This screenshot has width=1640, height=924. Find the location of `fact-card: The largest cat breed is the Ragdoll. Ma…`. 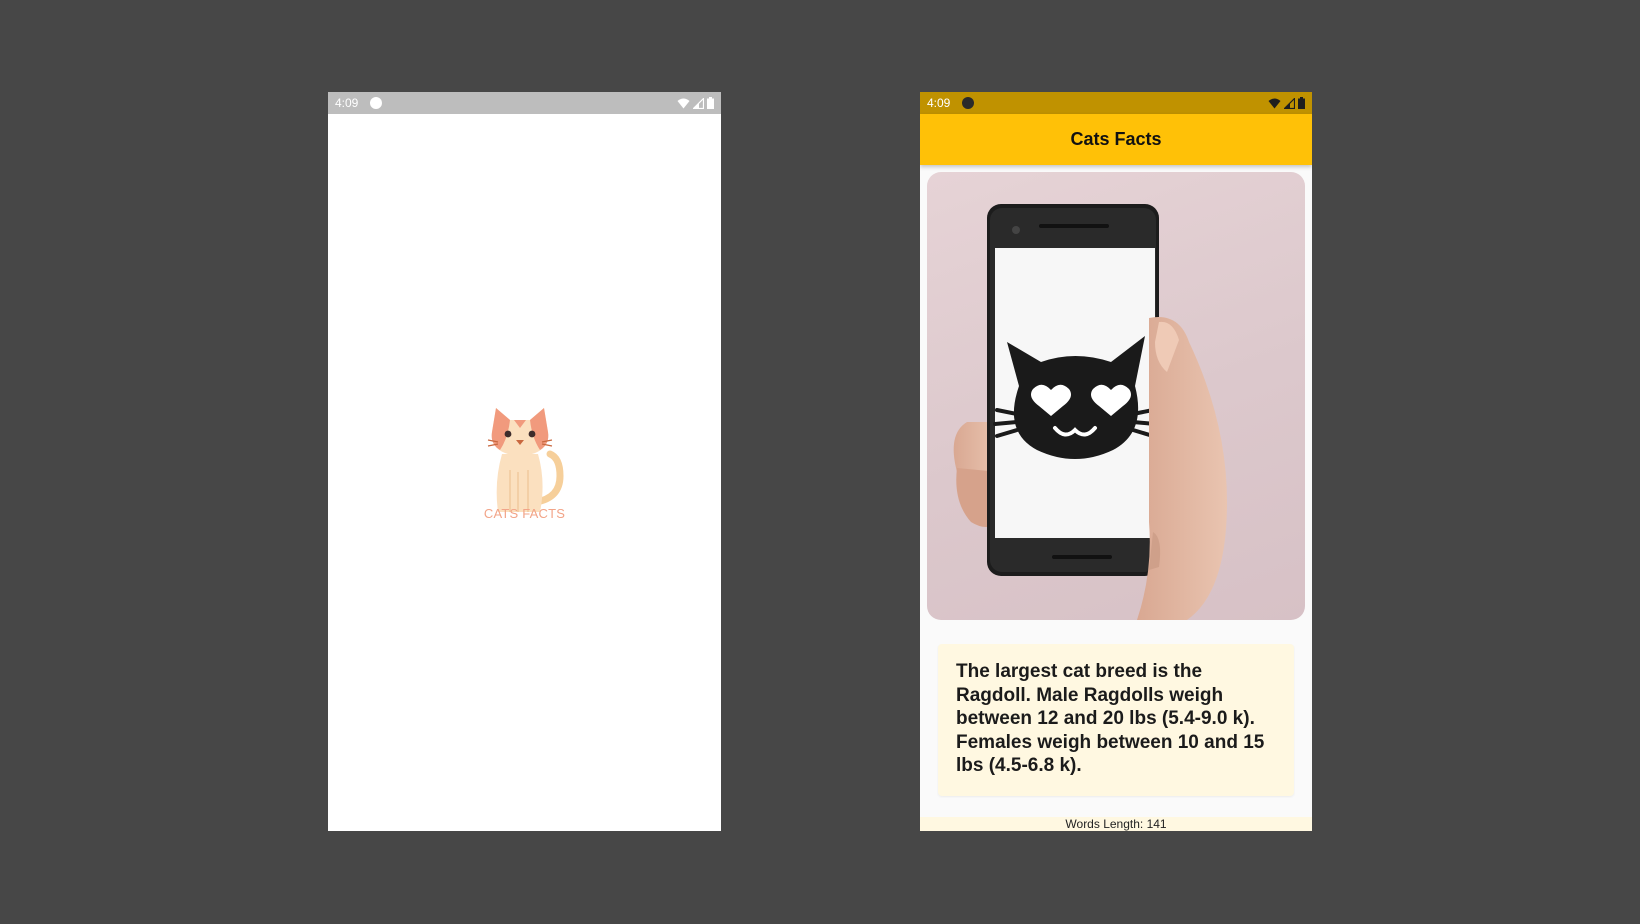

fact-card: The largest cat breed is the Ragdoll. Ma… is located at coordinates (1116, 720).